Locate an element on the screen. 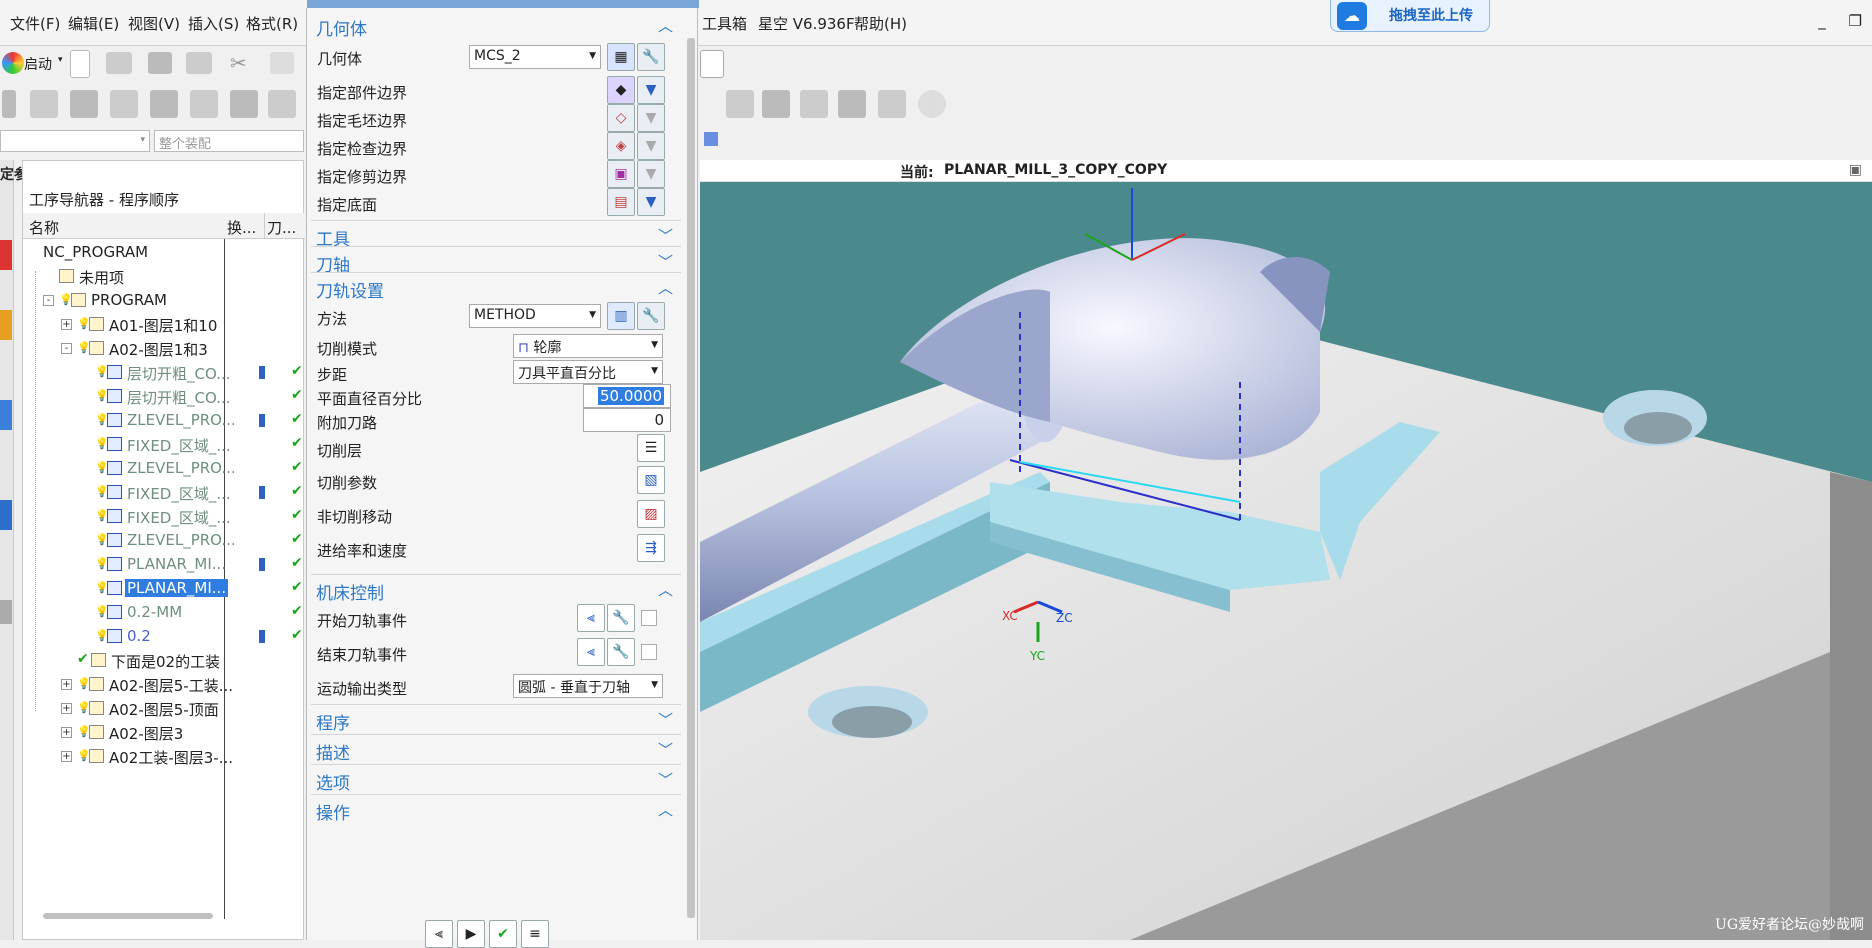 The height and width of the screenshot is (948, 1872). stepover-select: 刀具平直百分比 ▼ is located at coordinates (588, 372).